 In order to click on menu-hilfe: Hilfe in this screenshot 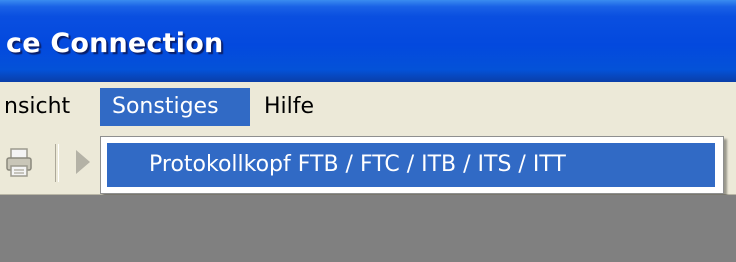, I will do `click(292, 107)`.